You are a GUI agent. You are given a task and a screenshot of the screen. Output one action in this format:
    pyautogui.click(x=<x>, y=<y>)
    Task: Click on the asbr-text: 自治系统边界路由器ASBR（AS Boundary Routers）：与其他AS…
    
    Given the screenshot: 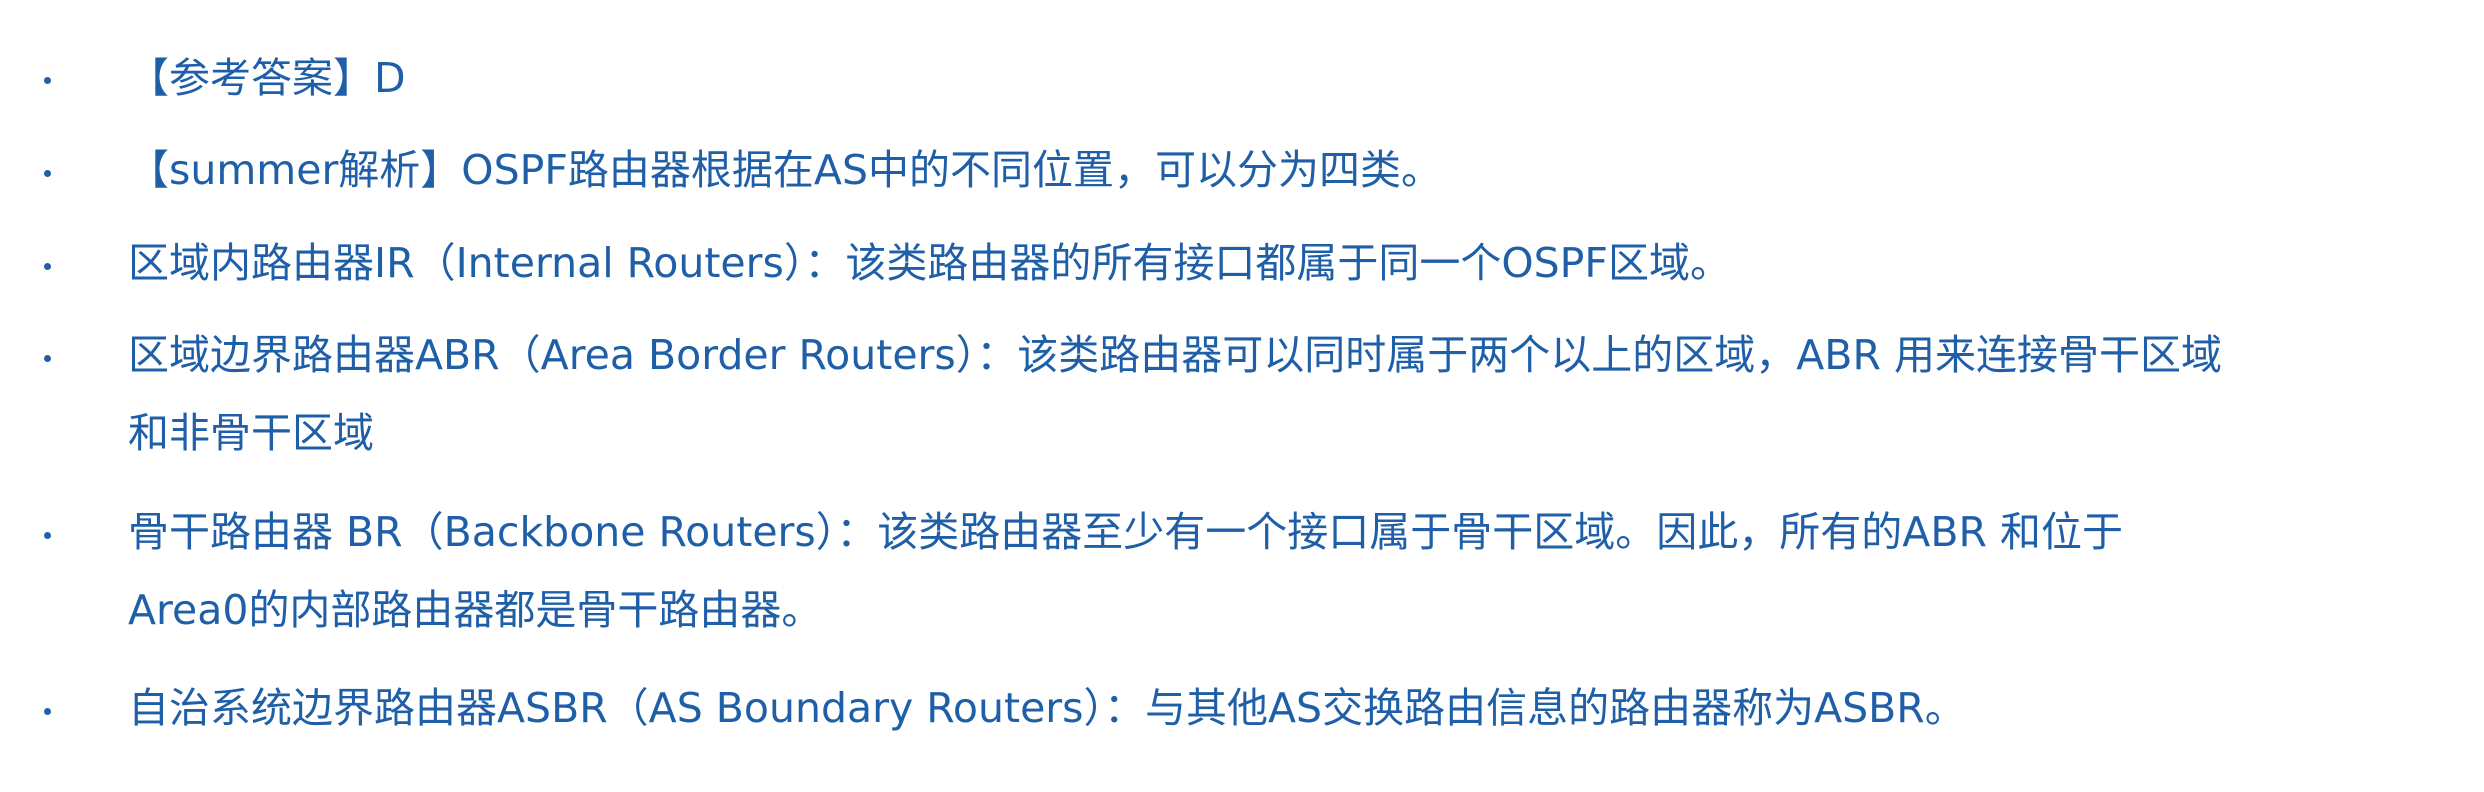 What is the action you would take?
    pyautogui.click(x=1047, y=708)
    